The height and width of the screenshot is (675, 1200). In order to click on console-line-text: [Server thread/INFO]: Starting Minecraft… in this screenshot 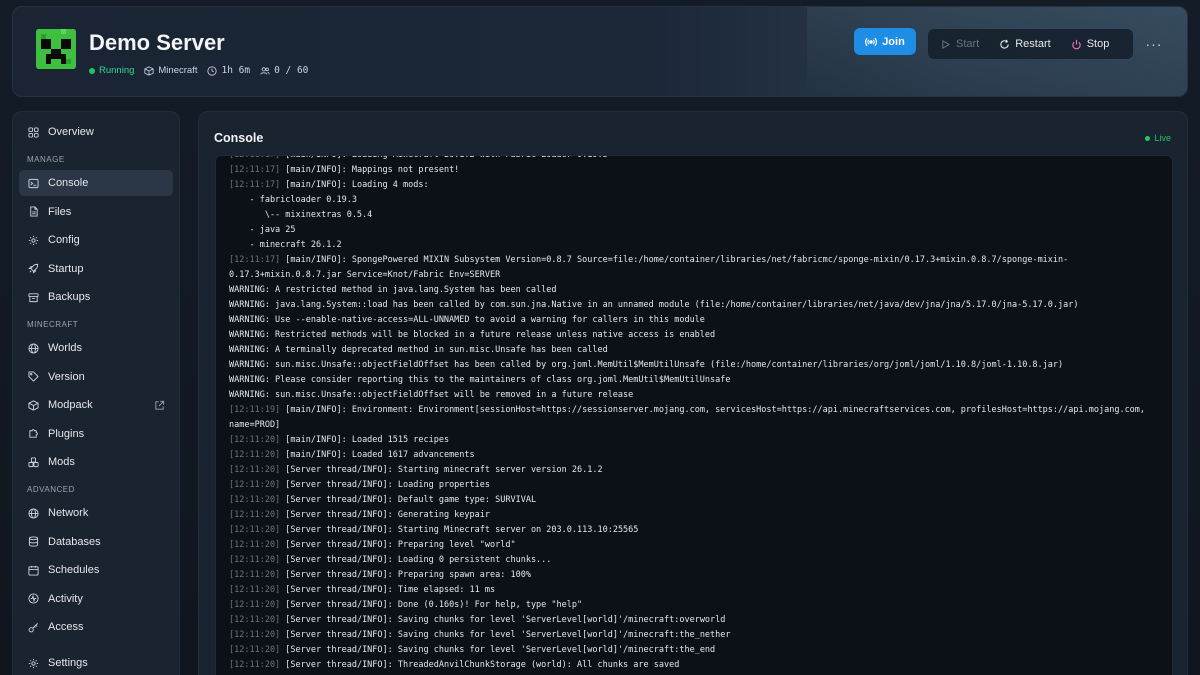, I will do `click(459, 530)`.